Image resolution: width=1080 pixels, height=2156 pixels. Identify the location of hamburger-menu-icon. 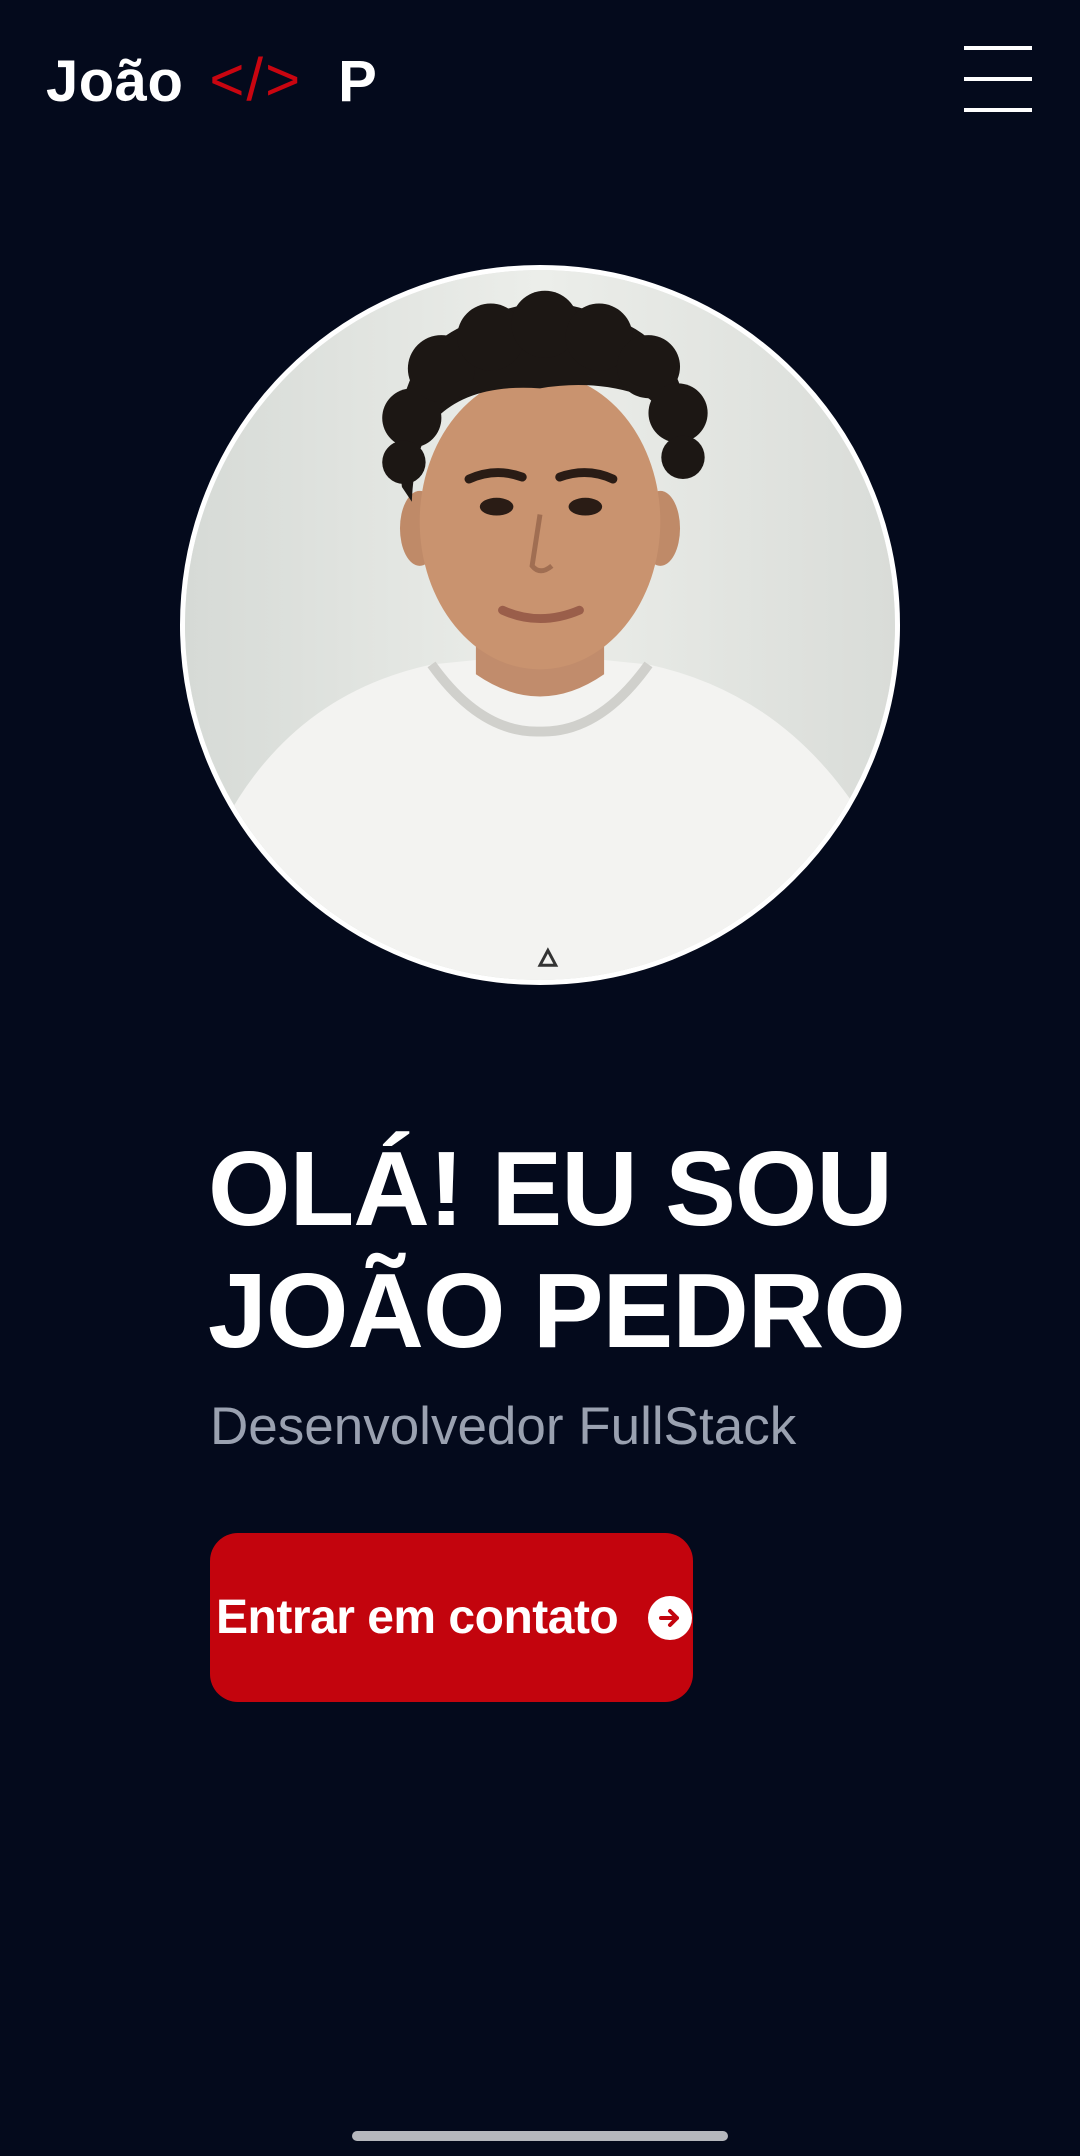
(1000, 79).